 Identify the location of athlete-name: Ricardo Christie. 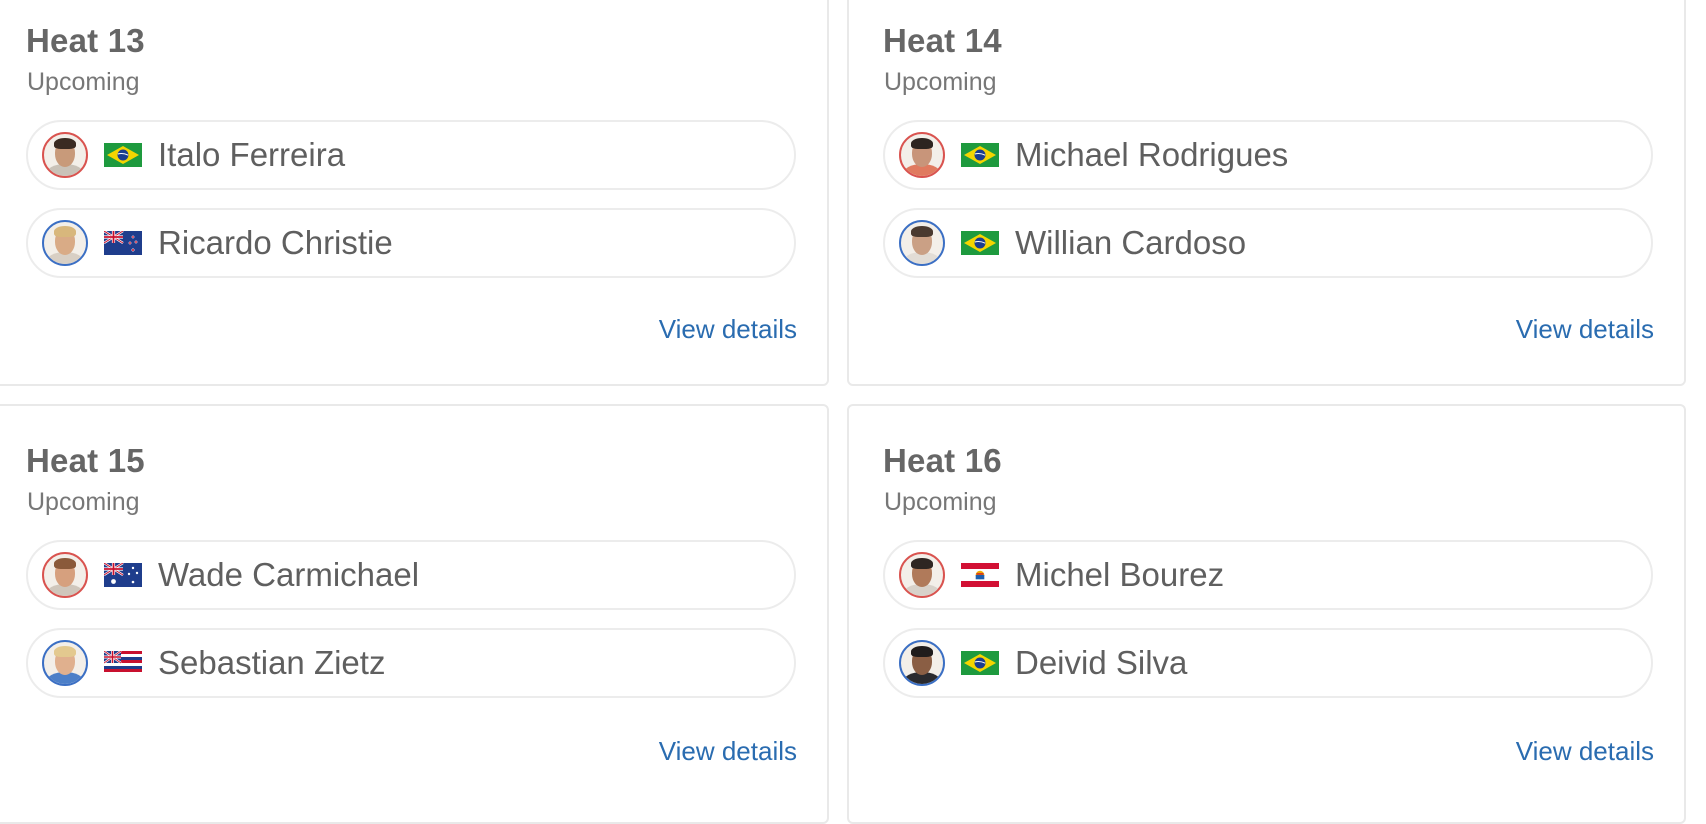
(275, 242).